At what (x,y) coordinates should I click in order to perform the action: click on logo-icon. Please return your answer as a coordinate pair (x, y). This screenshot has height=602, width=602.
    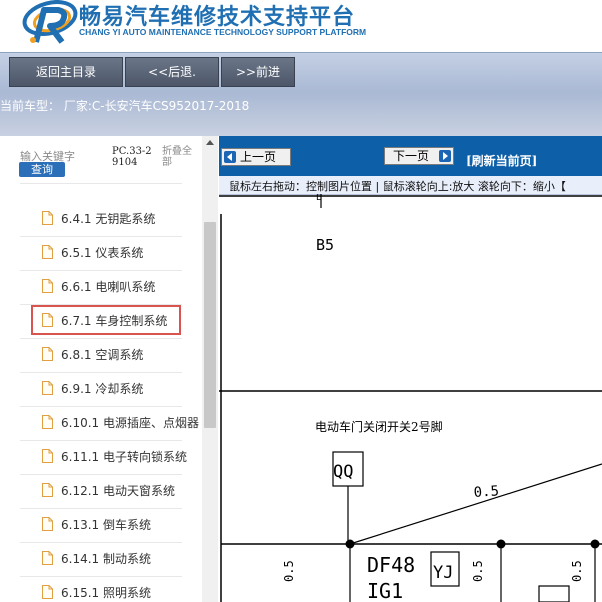
    Looking at the image, I should click on (50, 22).